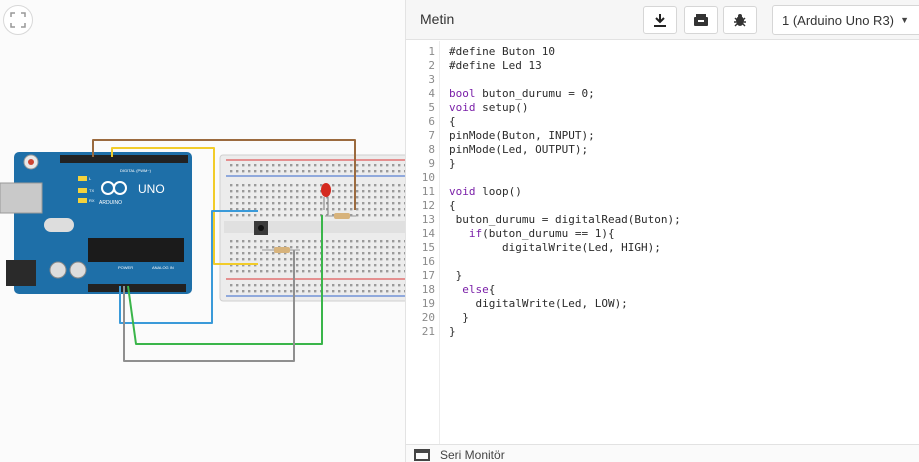 The image size is (919, 462). I want to click on analog-header-label: ANALOG IN, so click(163, 267).